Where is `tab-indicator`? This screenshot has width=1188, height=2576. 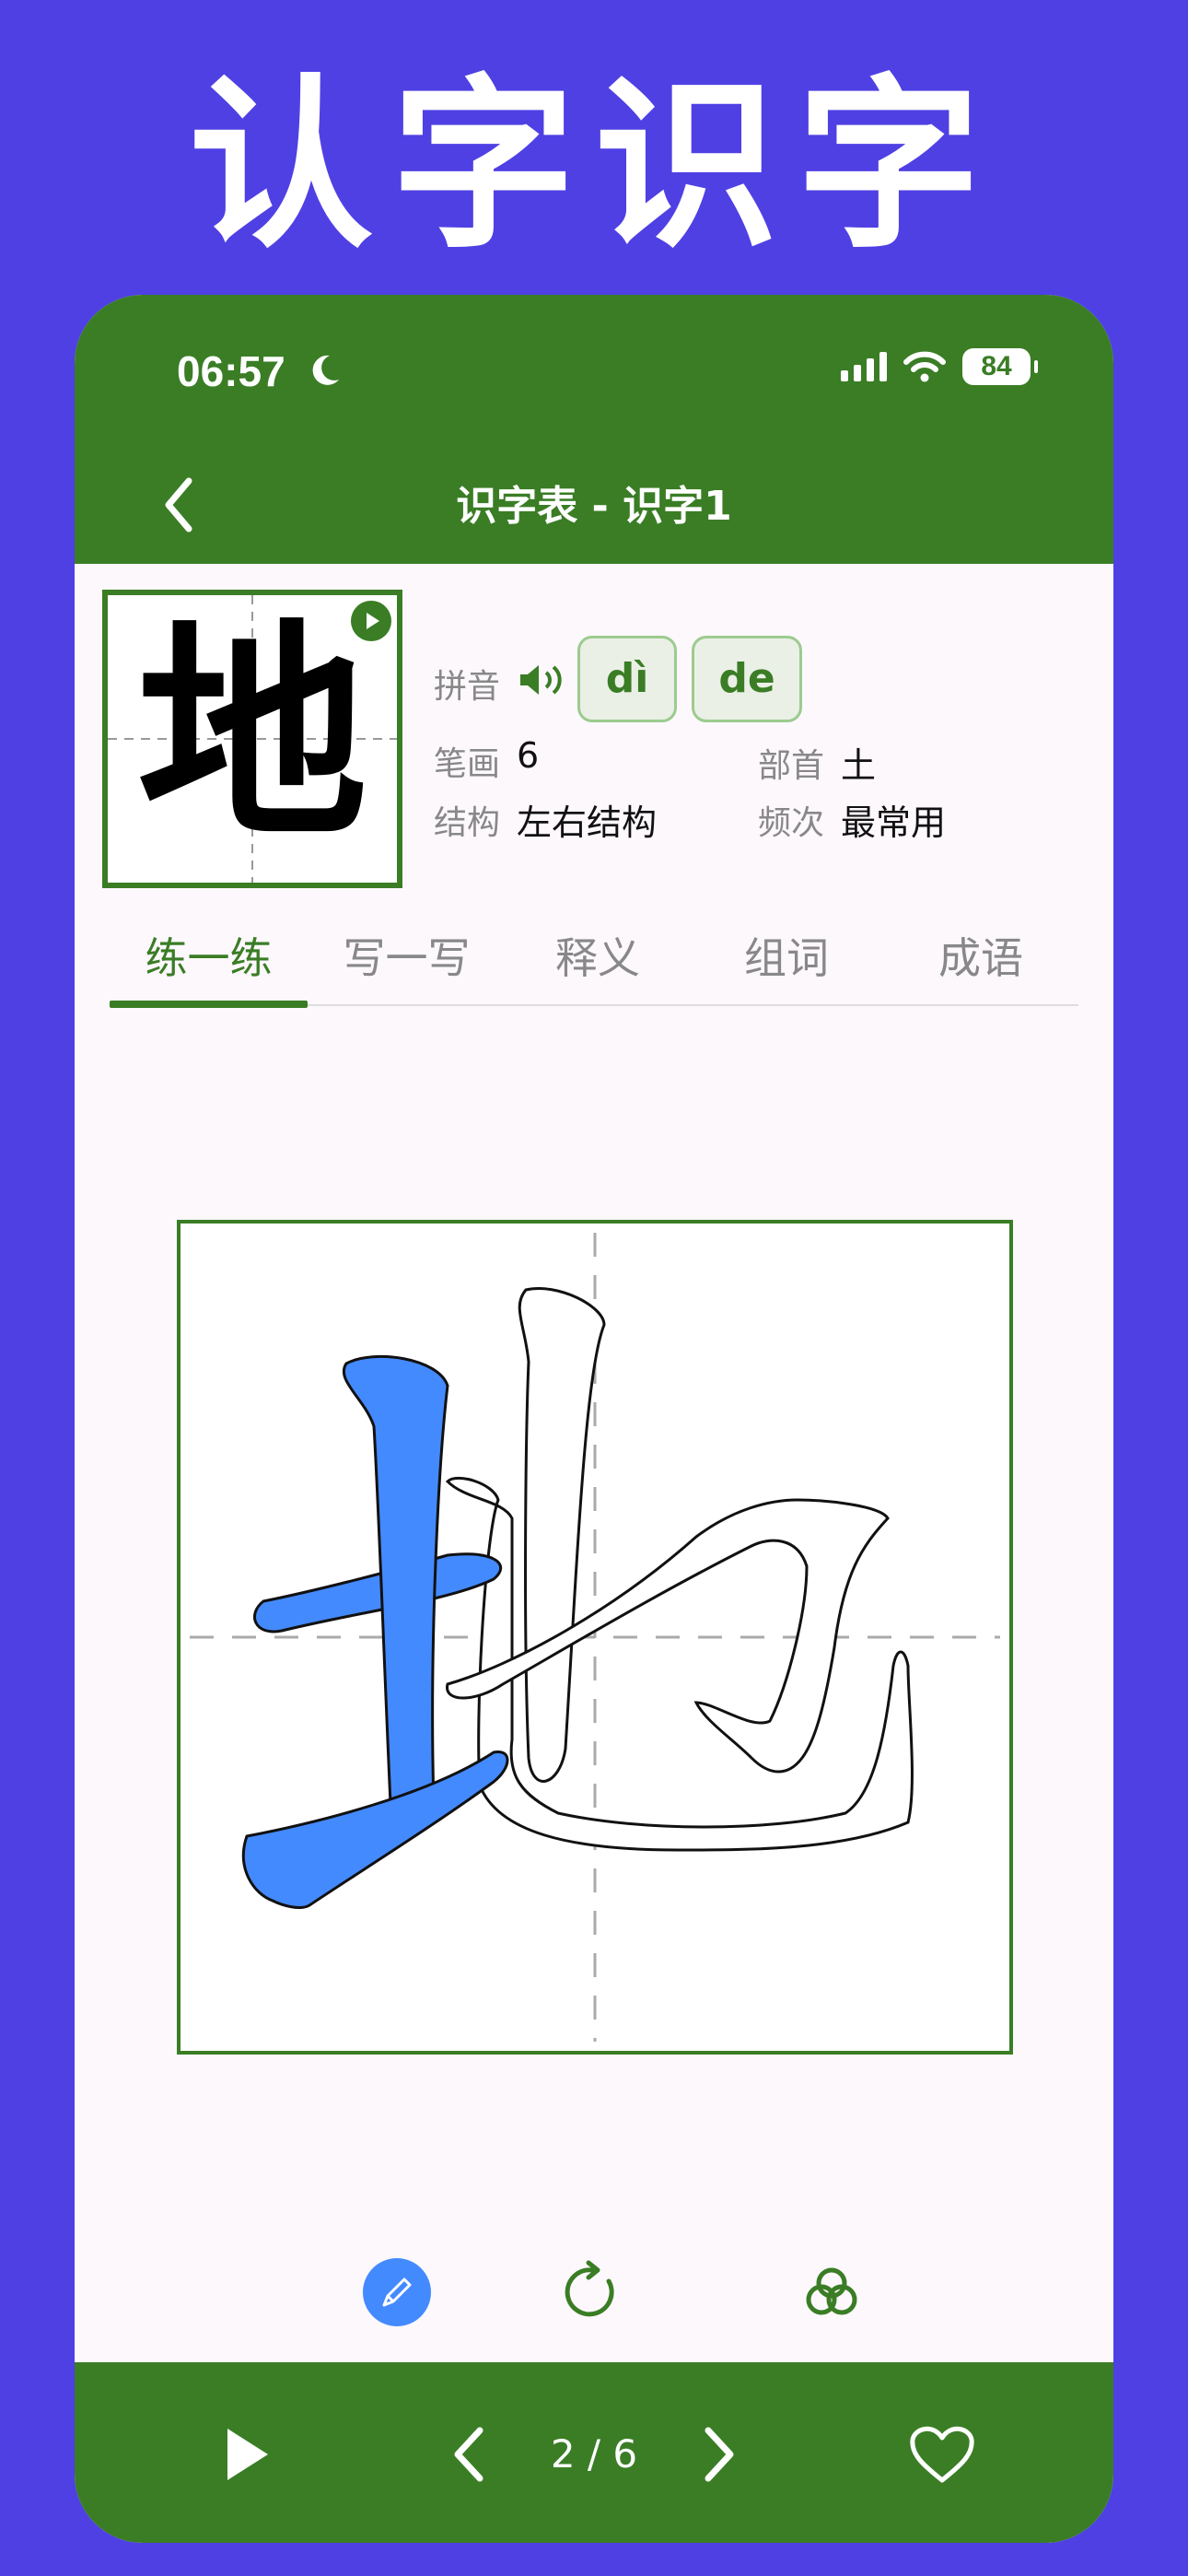
tab-indicator is located at coordinates (209, 1004).